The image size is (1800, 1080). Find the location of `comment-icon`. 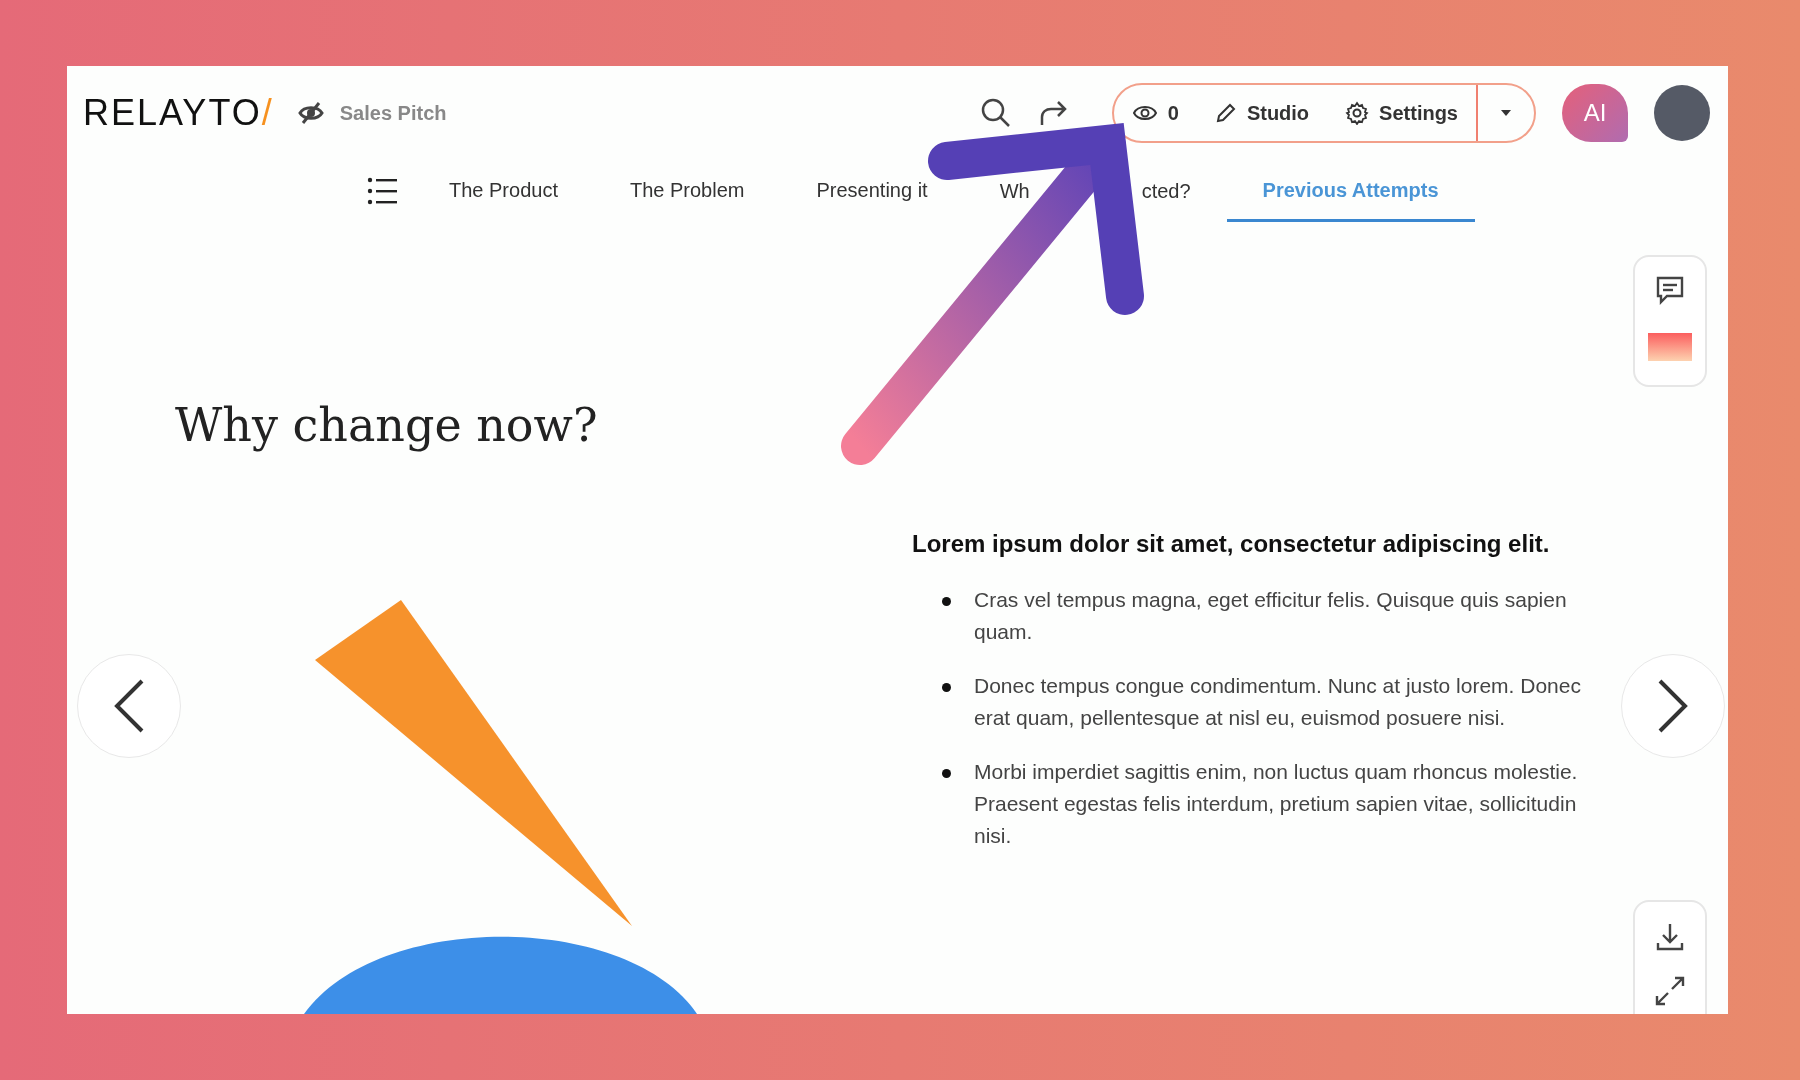

comment-icon is located at coordinates (1670, 290).